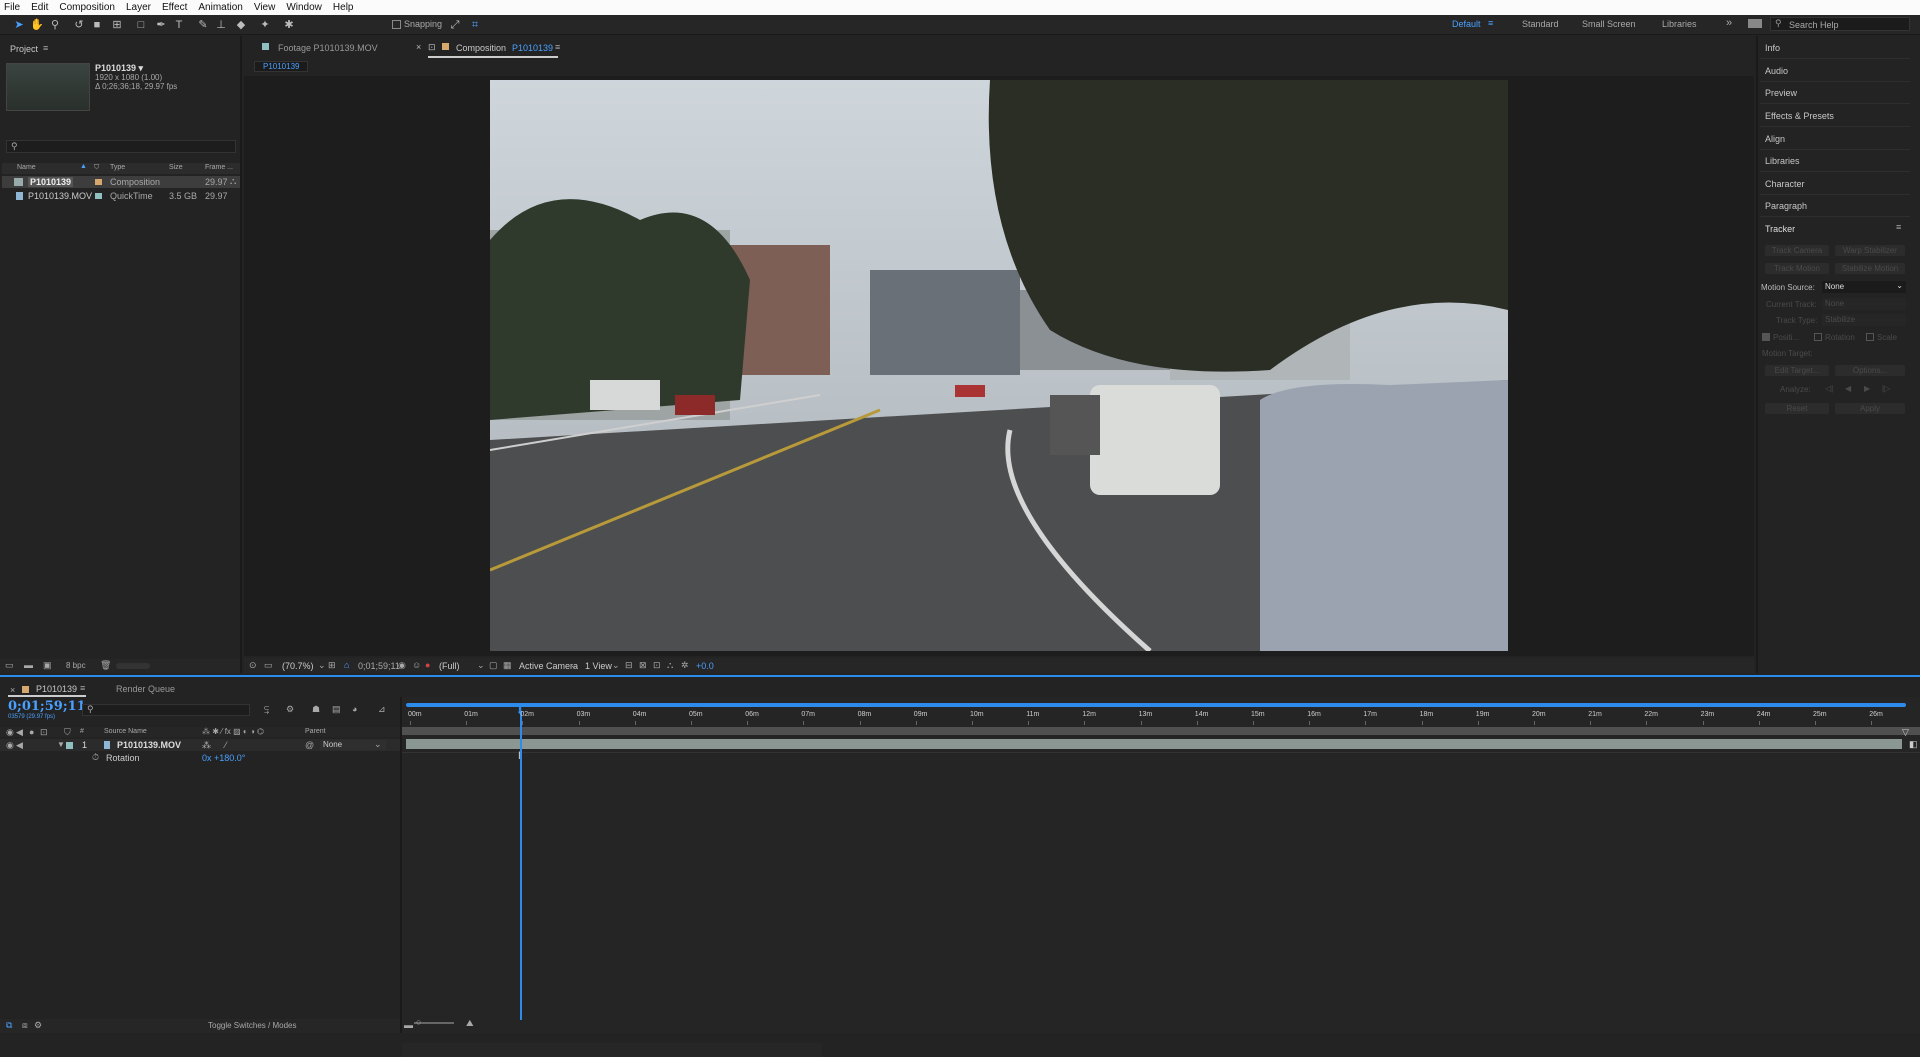 This screenshot has height=1057, width=1920. What do you see at coordinates (166, 710) in the screenshot?
I see `timeline-search-input: ⚲` at bounding box center [166, 710].